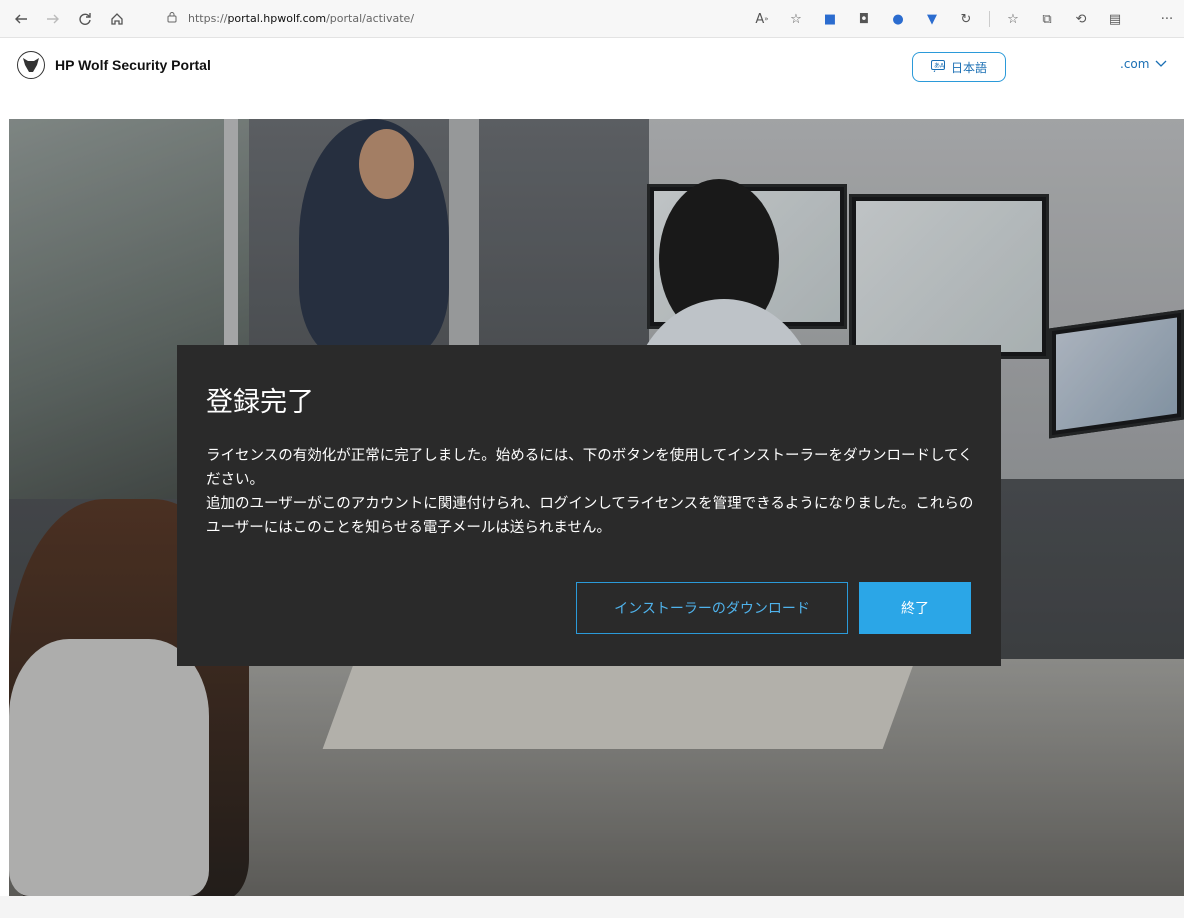  I want to click on url-scheme: https://, so click(208, 18).